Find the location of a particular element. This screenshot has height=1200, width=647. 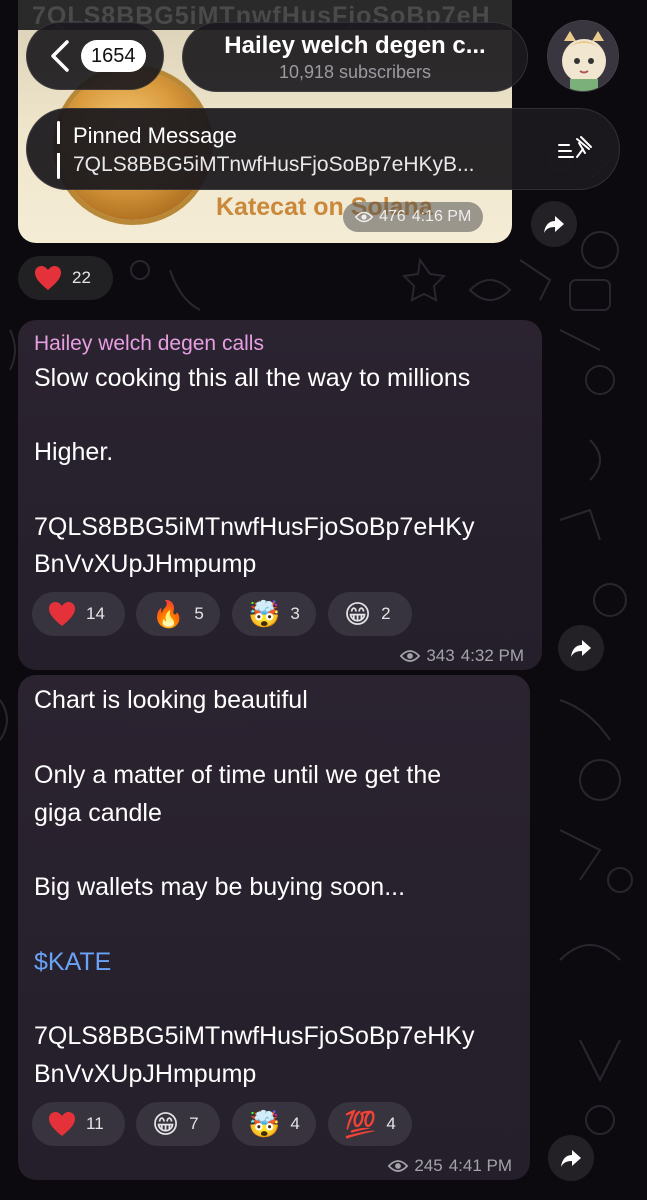

reaction-grin: 😁 7 is located at coordinates (178, 1124).